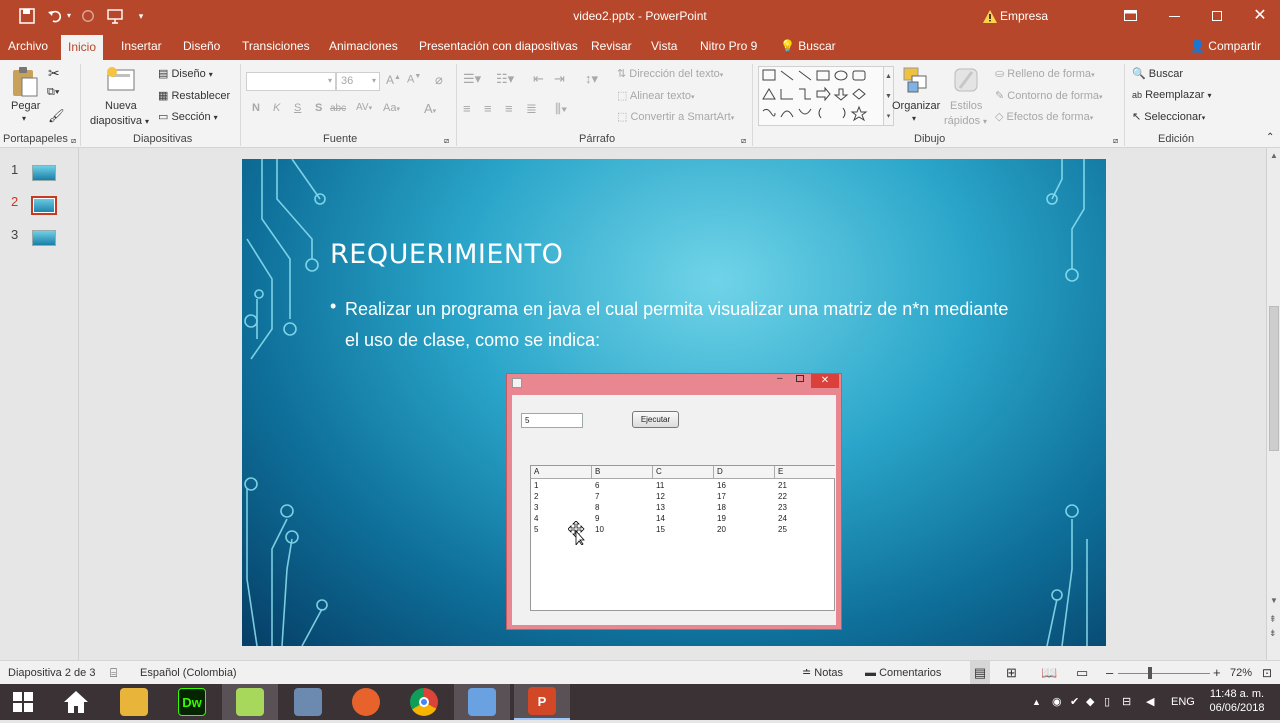  Describe the element at coordinates (1273, 619) in the screenshot. I see `previous-slide-icon: ⇞` at that location.